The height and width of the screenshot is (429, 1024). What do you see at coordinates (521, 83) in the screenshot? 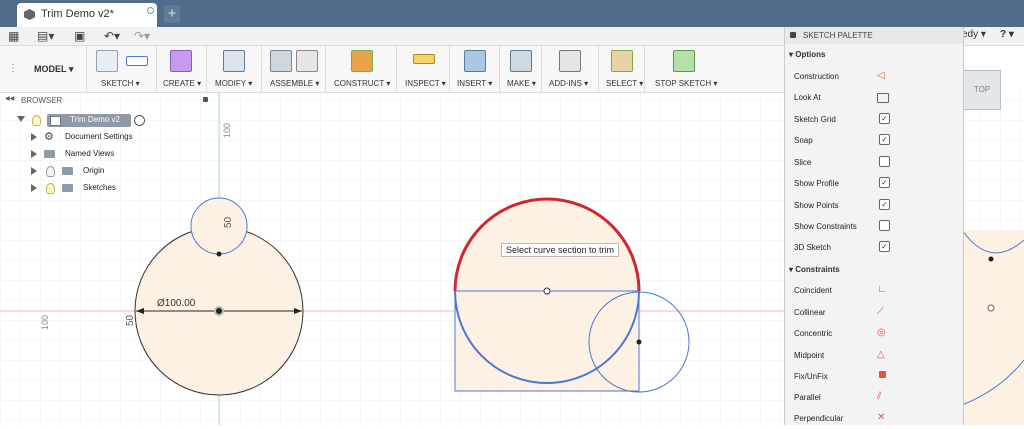
I see `make-menu: MAKE ▾` at bounding box center [521, 83].